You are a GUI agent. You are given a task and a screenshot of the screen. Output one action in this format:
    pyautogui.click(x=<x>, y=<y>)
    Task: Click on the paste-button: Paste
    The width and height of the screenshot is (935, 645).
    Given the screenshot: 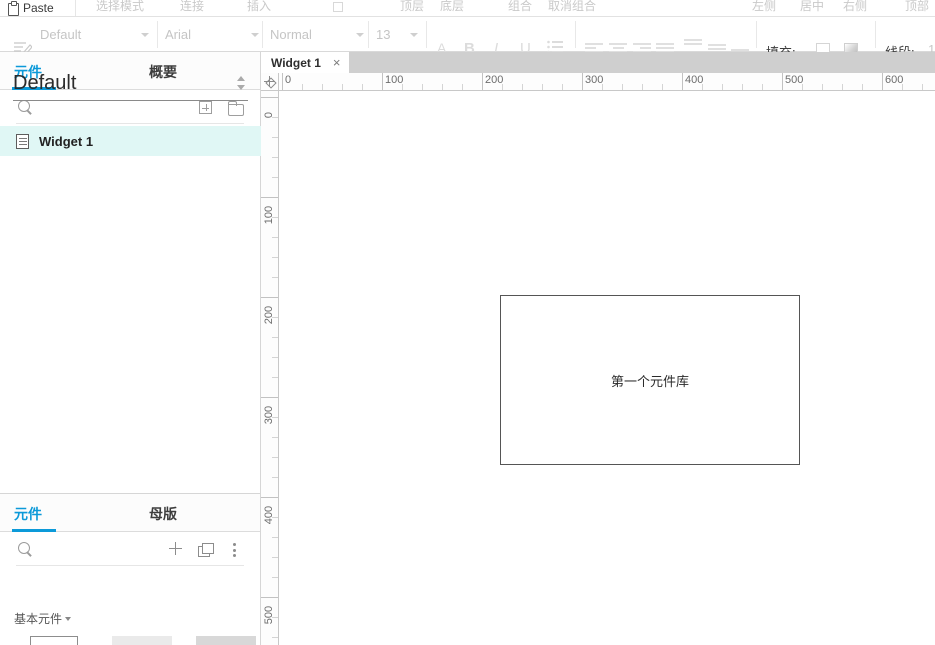 What is the action you would take?
    pyautogui.click(x=31, y=8)
    